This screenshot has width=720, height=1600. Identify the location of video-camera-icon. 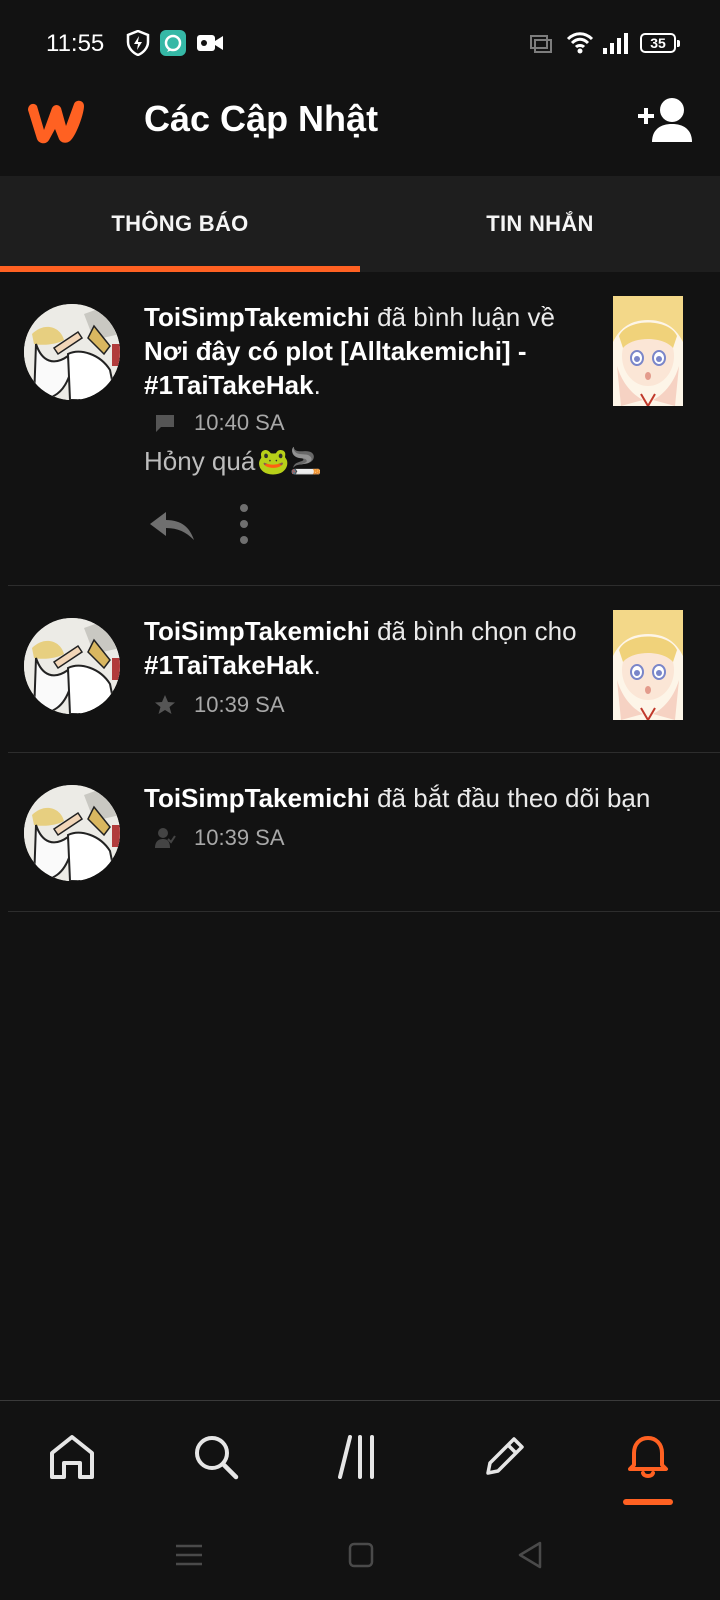
(210, 43).